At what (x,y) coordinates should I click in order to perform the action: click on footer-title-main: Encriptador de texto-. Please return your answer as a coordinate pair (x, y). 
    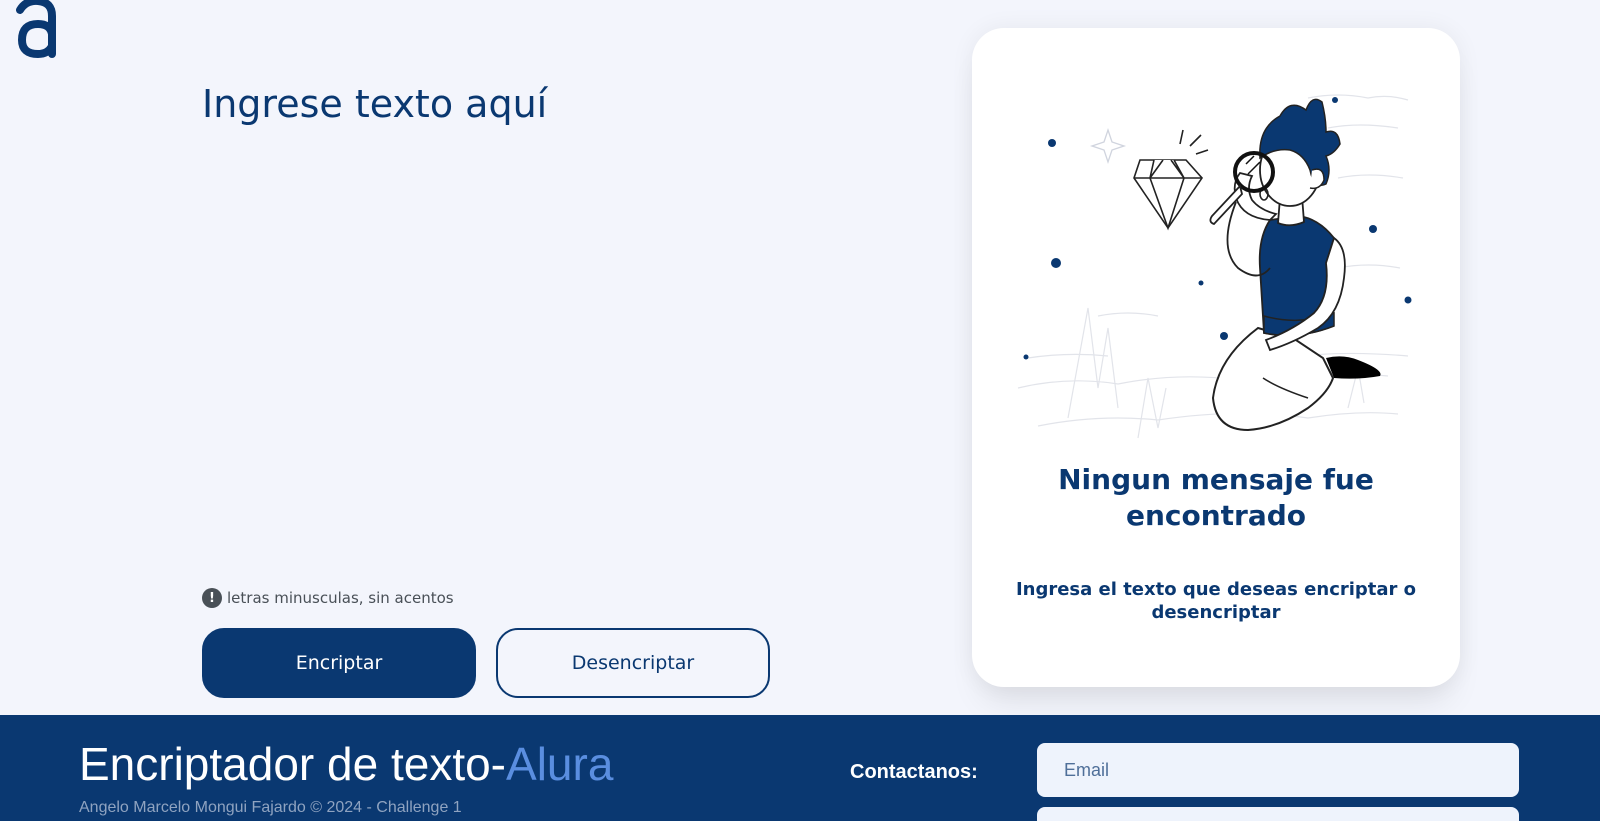
    Looking at the image, I should click on (293, 764).